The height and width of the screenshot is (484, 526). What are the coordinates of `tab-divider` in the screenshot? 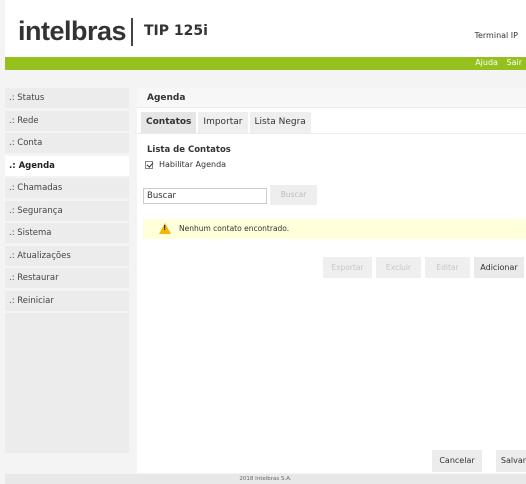 It's located at (331, 133).